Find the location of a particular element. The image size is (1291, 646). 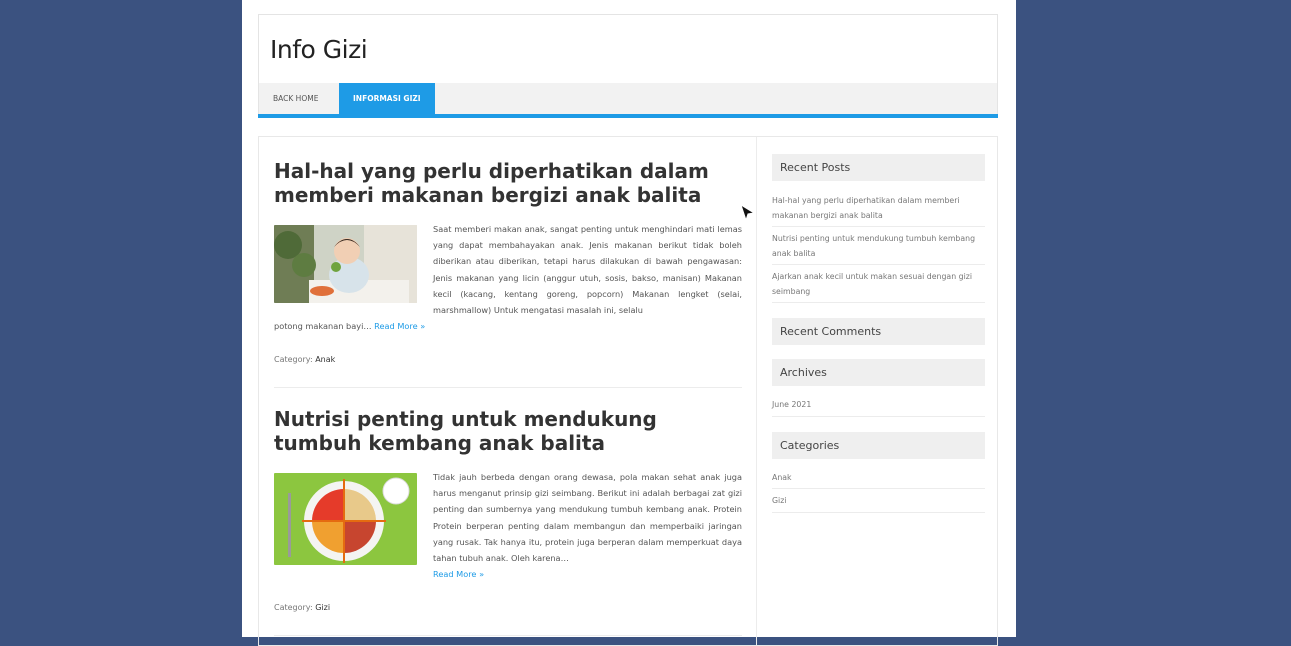

category-item: Gizi is located at coordinates (878, 501).